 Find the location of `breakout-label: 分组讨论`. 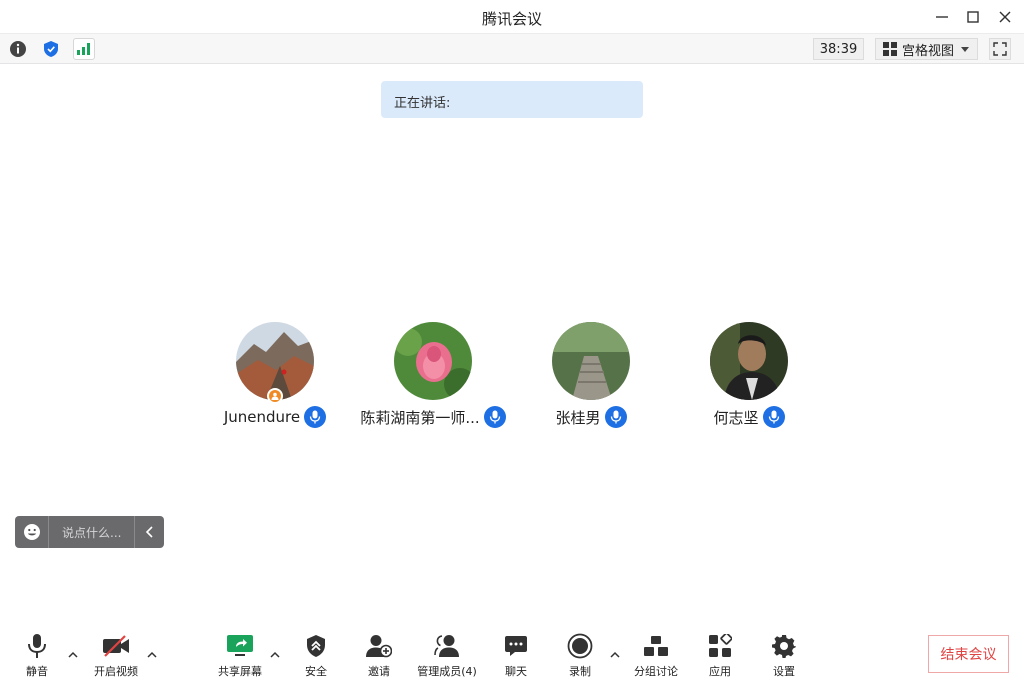

breakout-label: 分组讨论 is located at coordinates (656, 671).